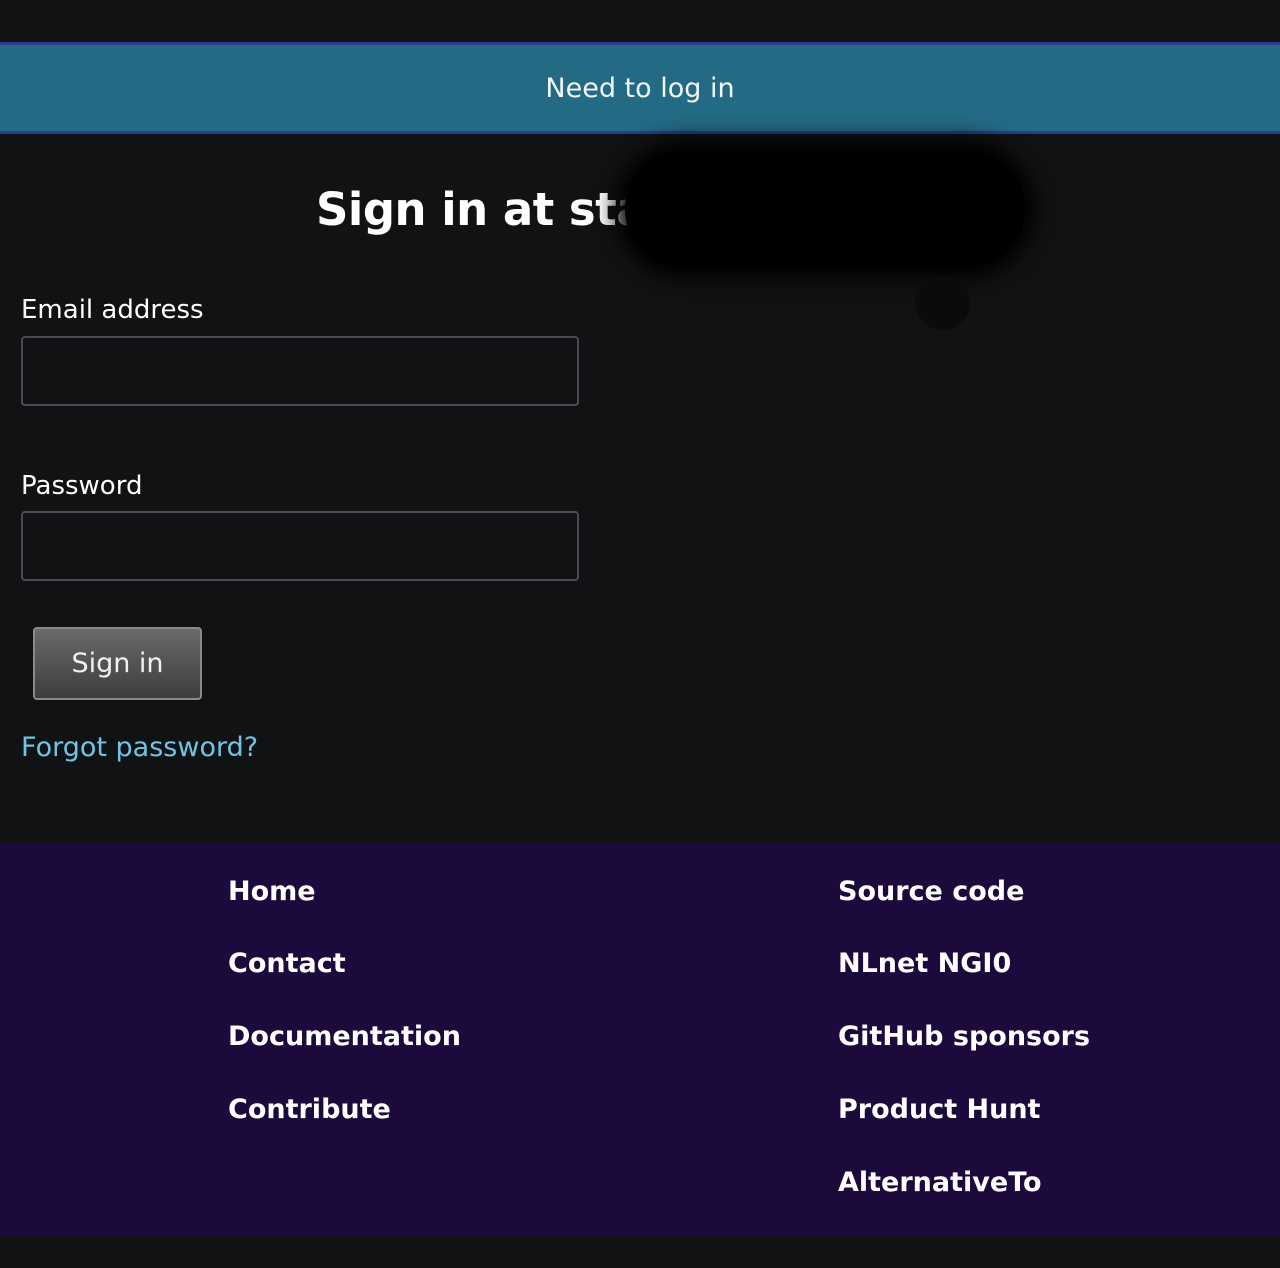 The height and width of the screenshot is (1268, 1280). Describe the element at coordinates (344, 1036) in the screenshot. I see `footer-link-documentation: Documentation` at that location.